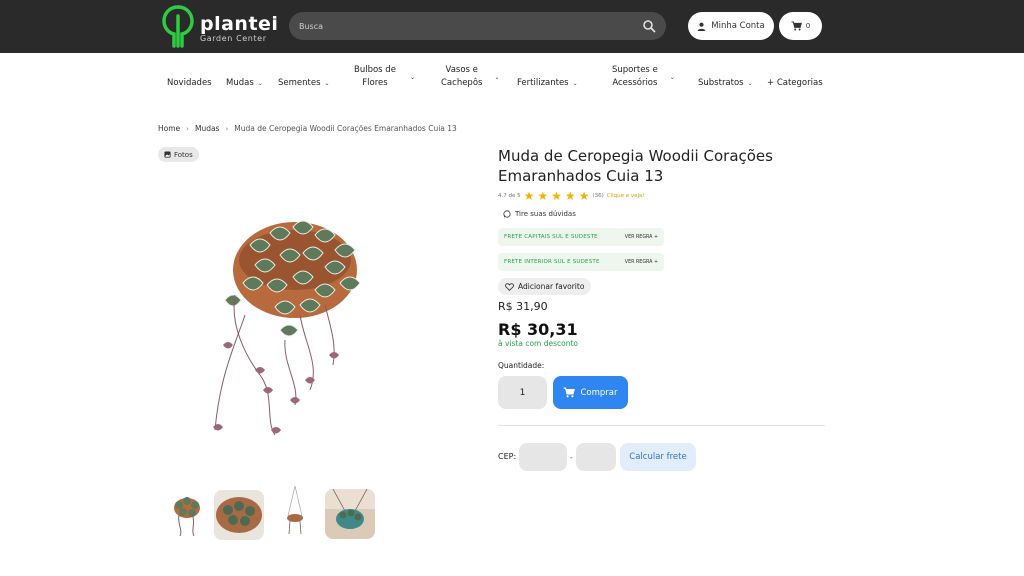 The image size is (1024, 576). I want to click on nav-label: Suportes e Acessórios, so click(635, 76).